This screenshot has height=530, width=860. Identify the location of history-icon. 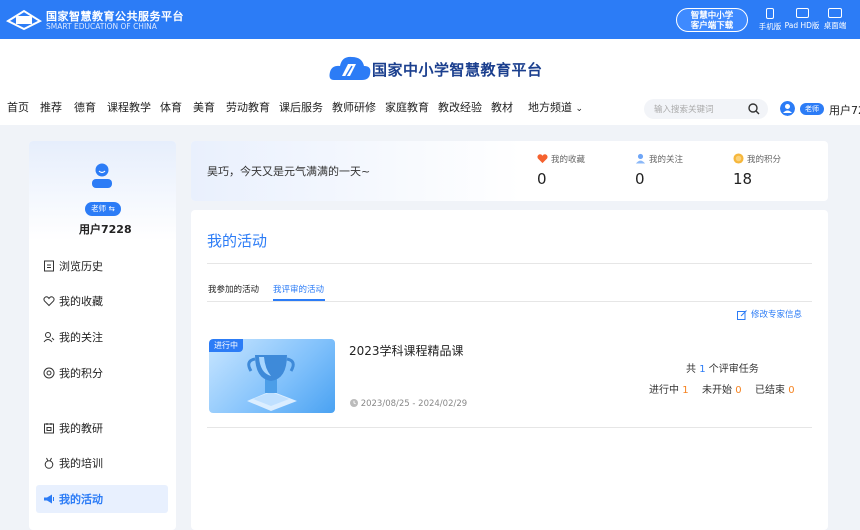
(49, 266).